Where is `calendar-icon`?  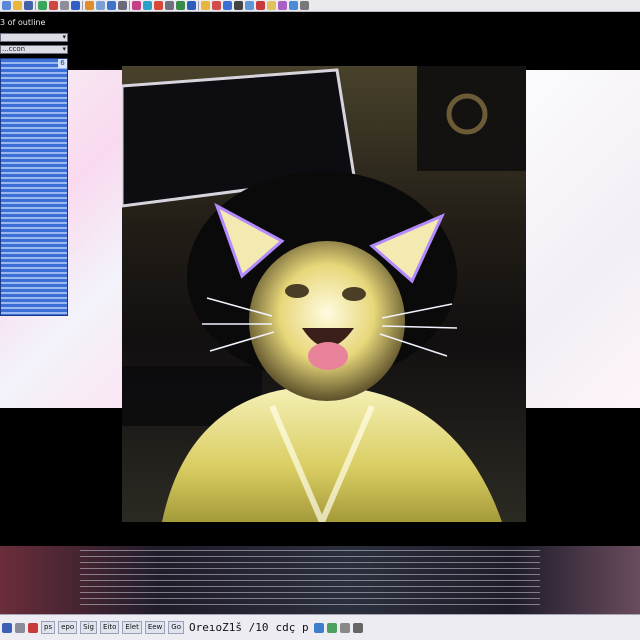 calendar-icon is located at coordinates (260, 5).